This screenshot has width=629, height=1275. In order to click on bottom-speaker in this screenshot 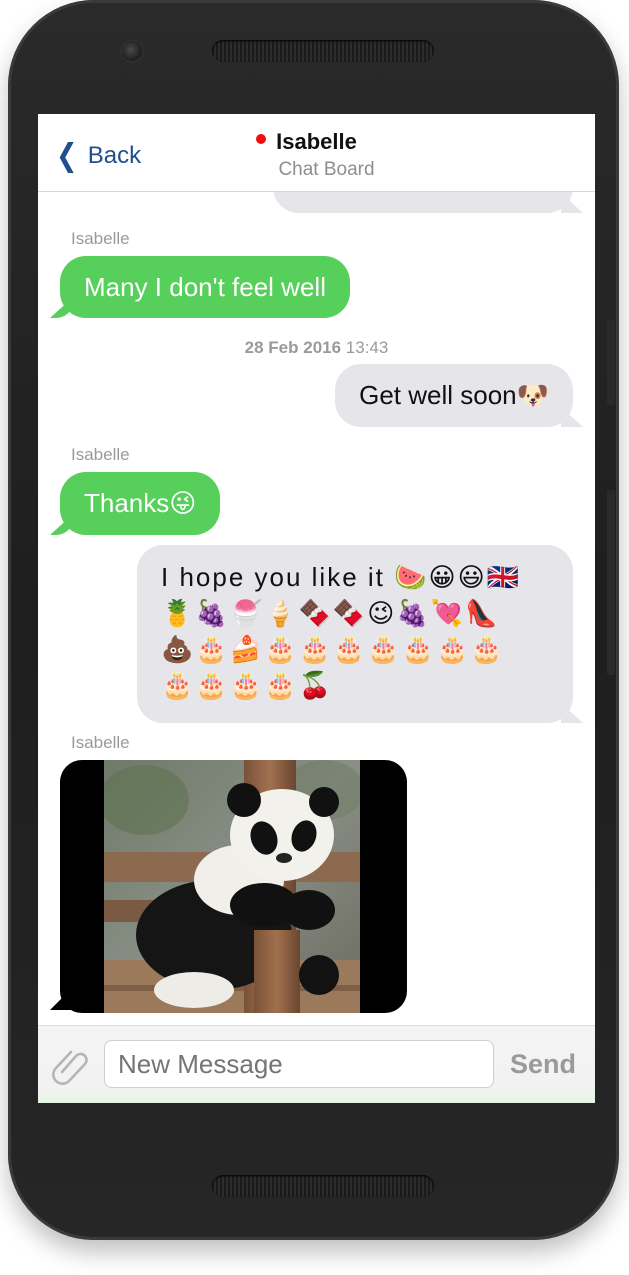, I will do `click(323, 1186)`.